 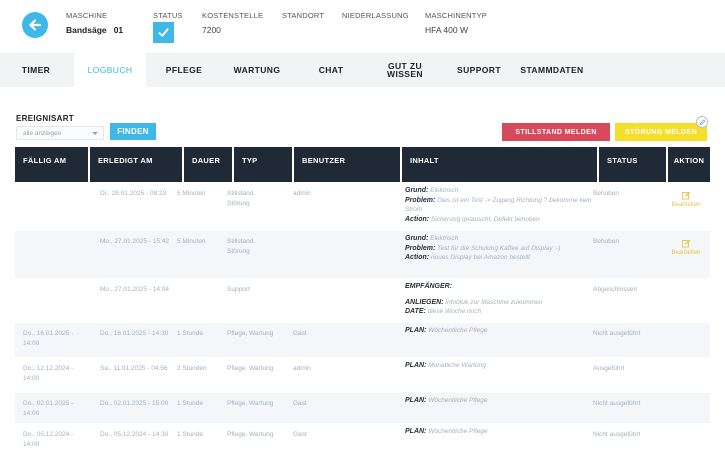 What do you see at coordinates (263, 164) in the screenshot?
I see `col-typ: TYP` at bounding box center [263, 164].